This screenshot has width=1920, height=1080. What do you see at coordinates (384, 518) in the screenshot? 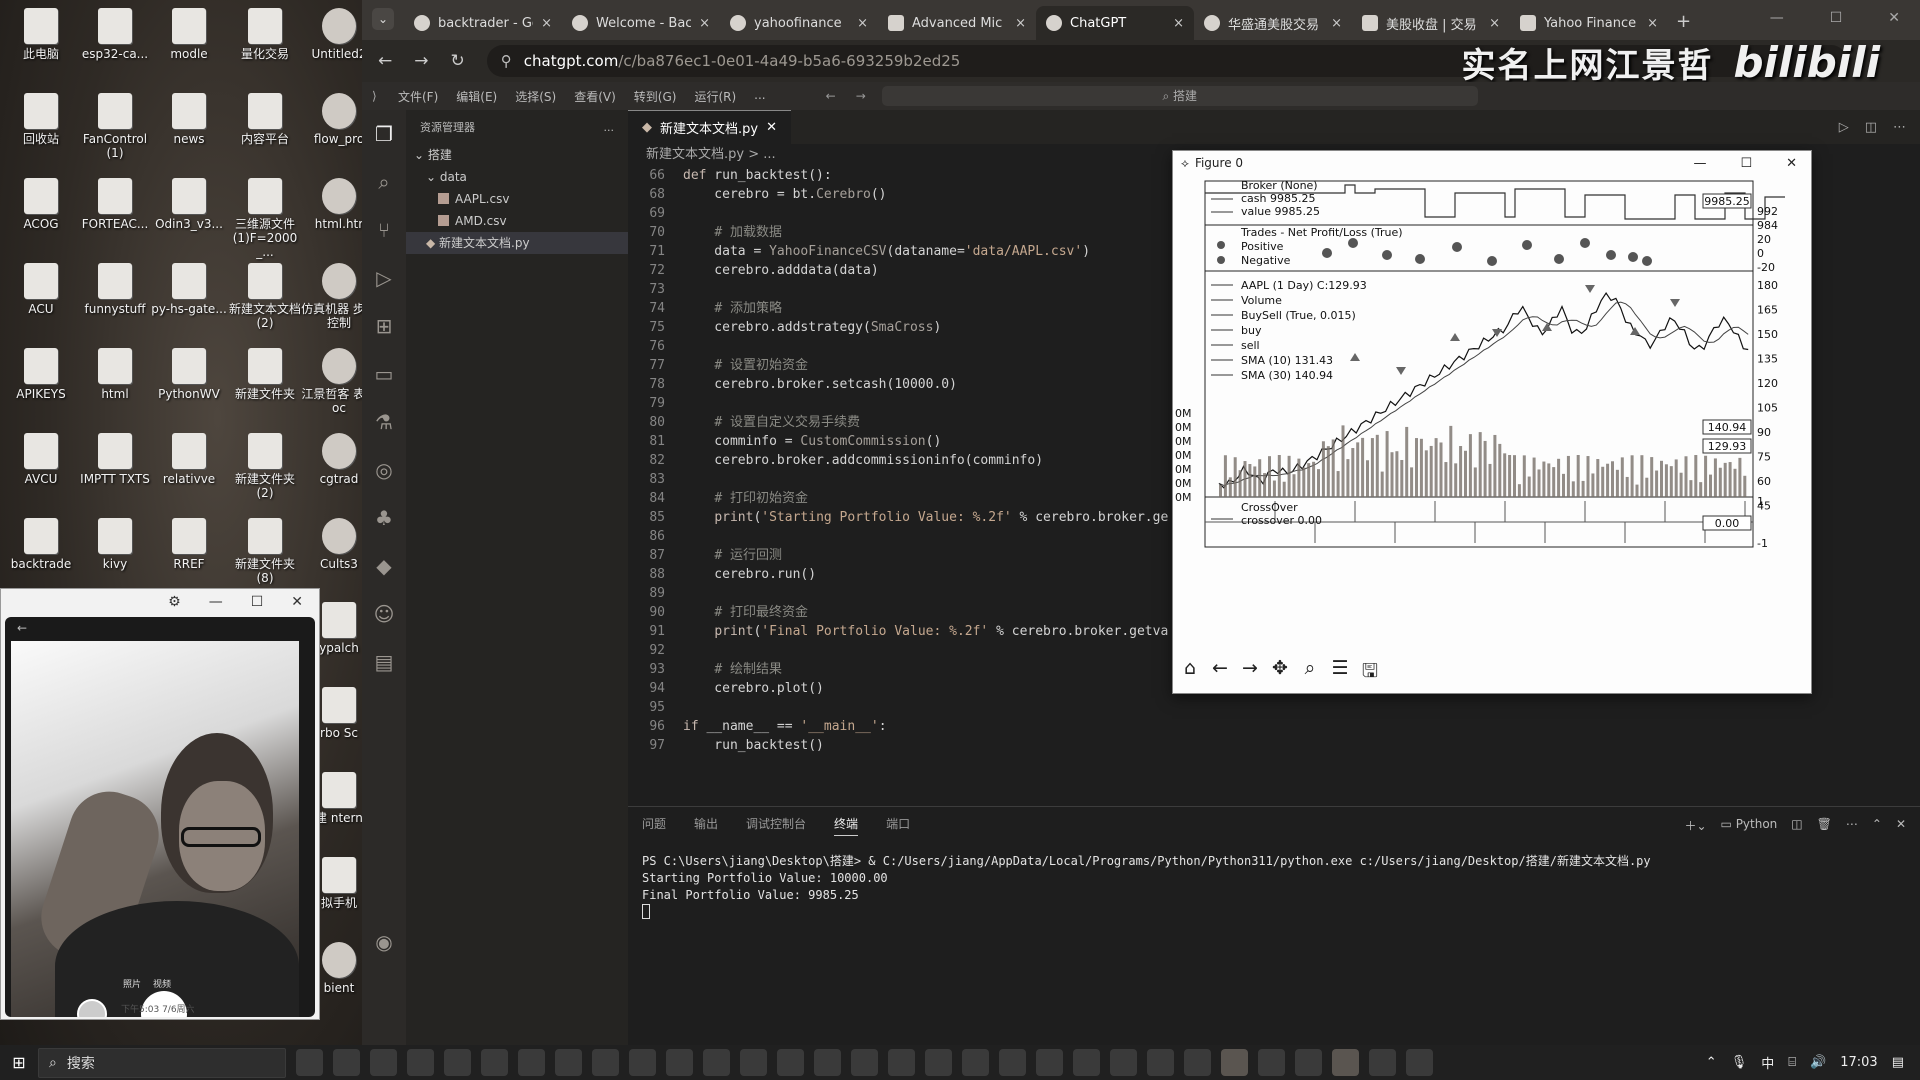
I see `python-icon: ♣` at bounding box center [384, 518].